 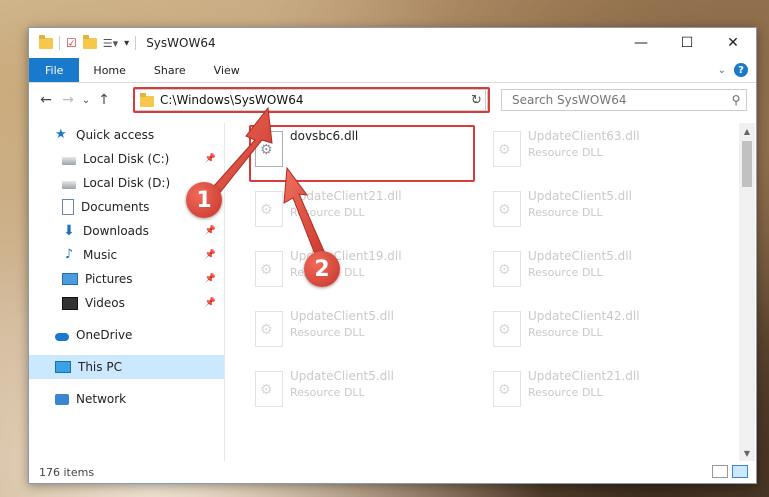 What do you see at coordinates (110, 43) in the screenshot?
I see `customize-toolbar-icon: ☰▾` at bounding box center [110, 43].